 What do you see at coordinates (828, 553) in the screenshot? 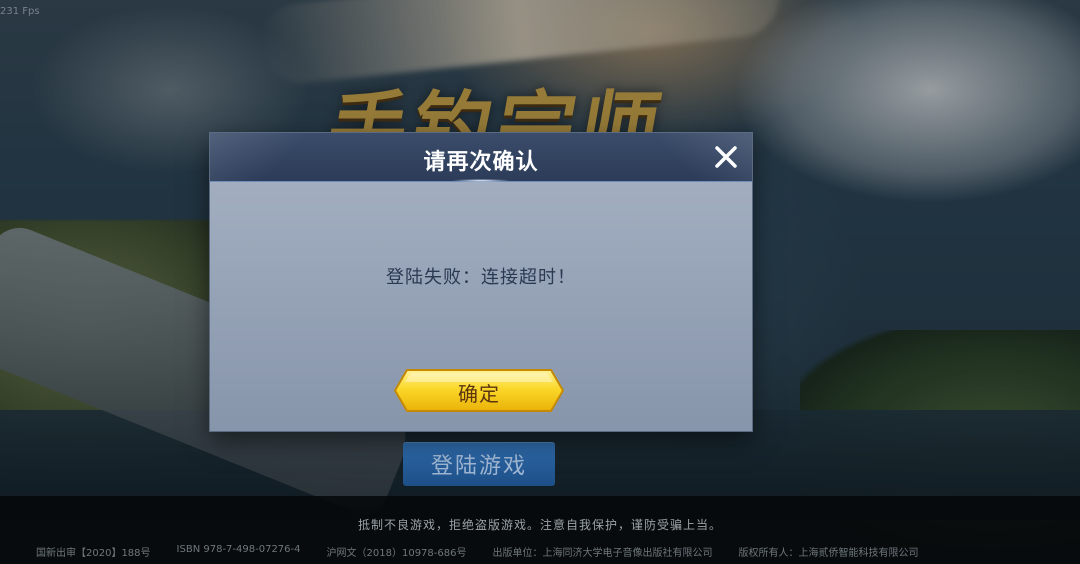
I see `copyright-owner: 版权所有人：上海贰侨智能科技有限公司` at bounding box center [828, 553].